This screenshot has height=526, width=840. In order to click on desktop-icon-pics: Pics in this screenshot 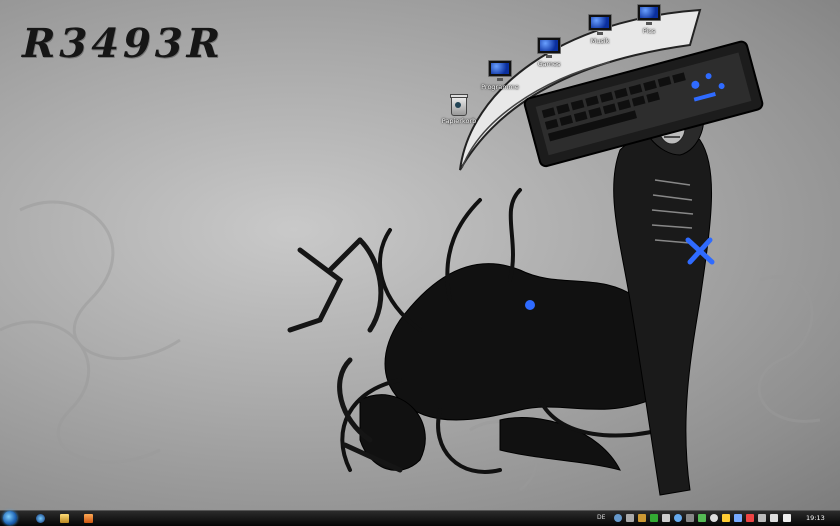, I will do `click(649, 19)`.